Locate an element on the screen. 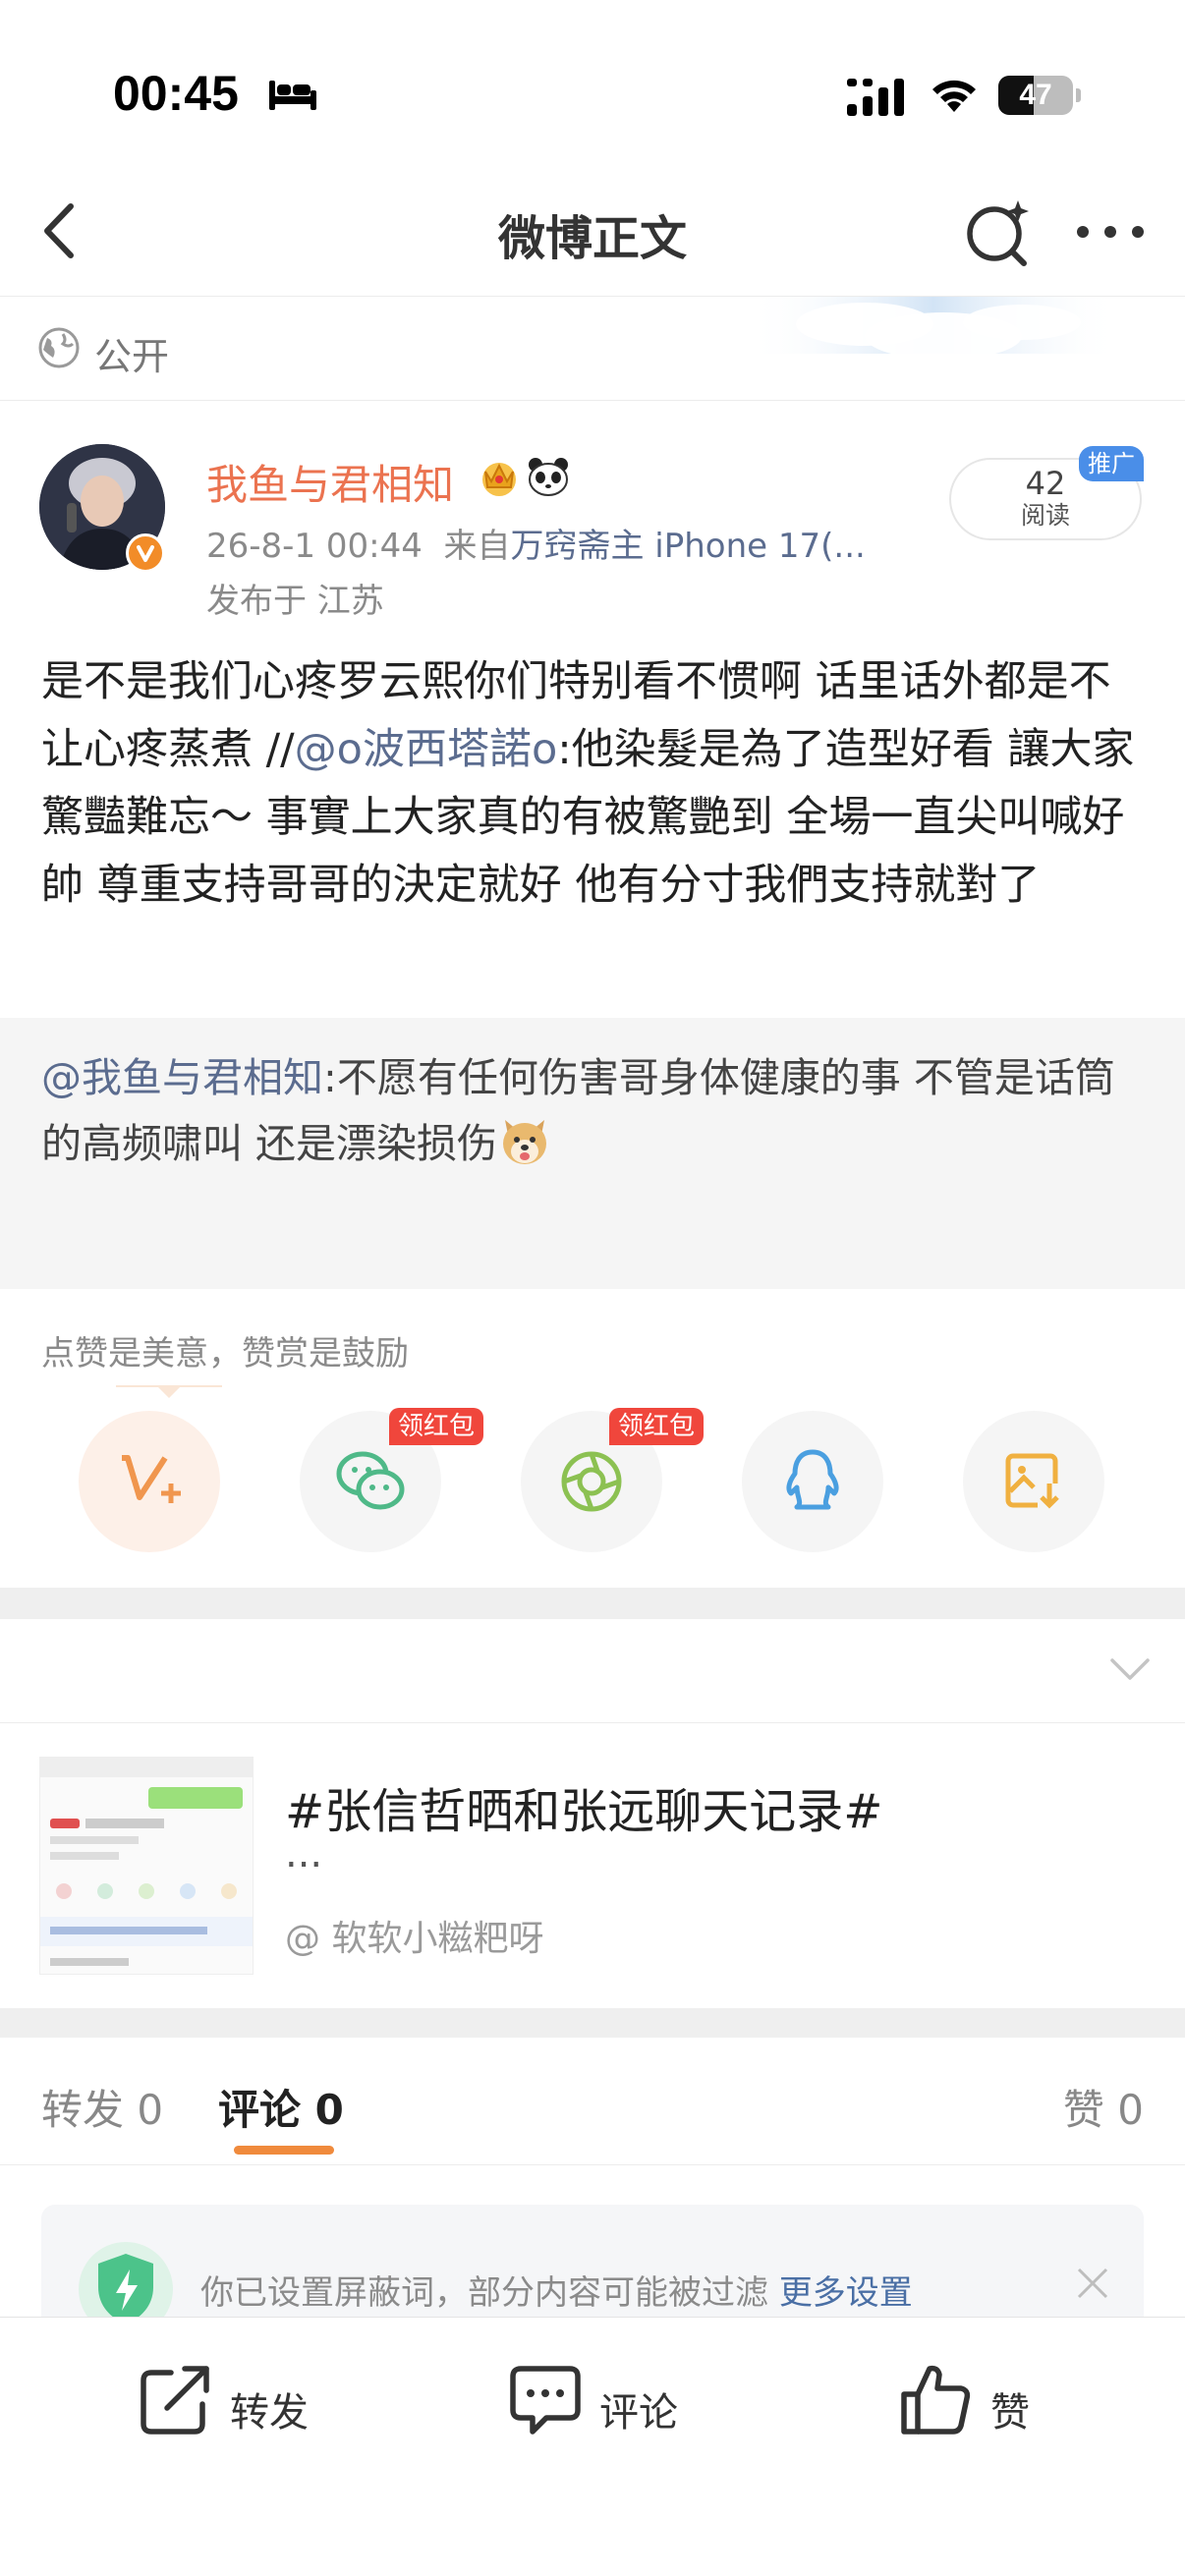 The width and height of the screenshot is (1185, 2576). cellular-signal-icon is located at coordinates (876, 97).